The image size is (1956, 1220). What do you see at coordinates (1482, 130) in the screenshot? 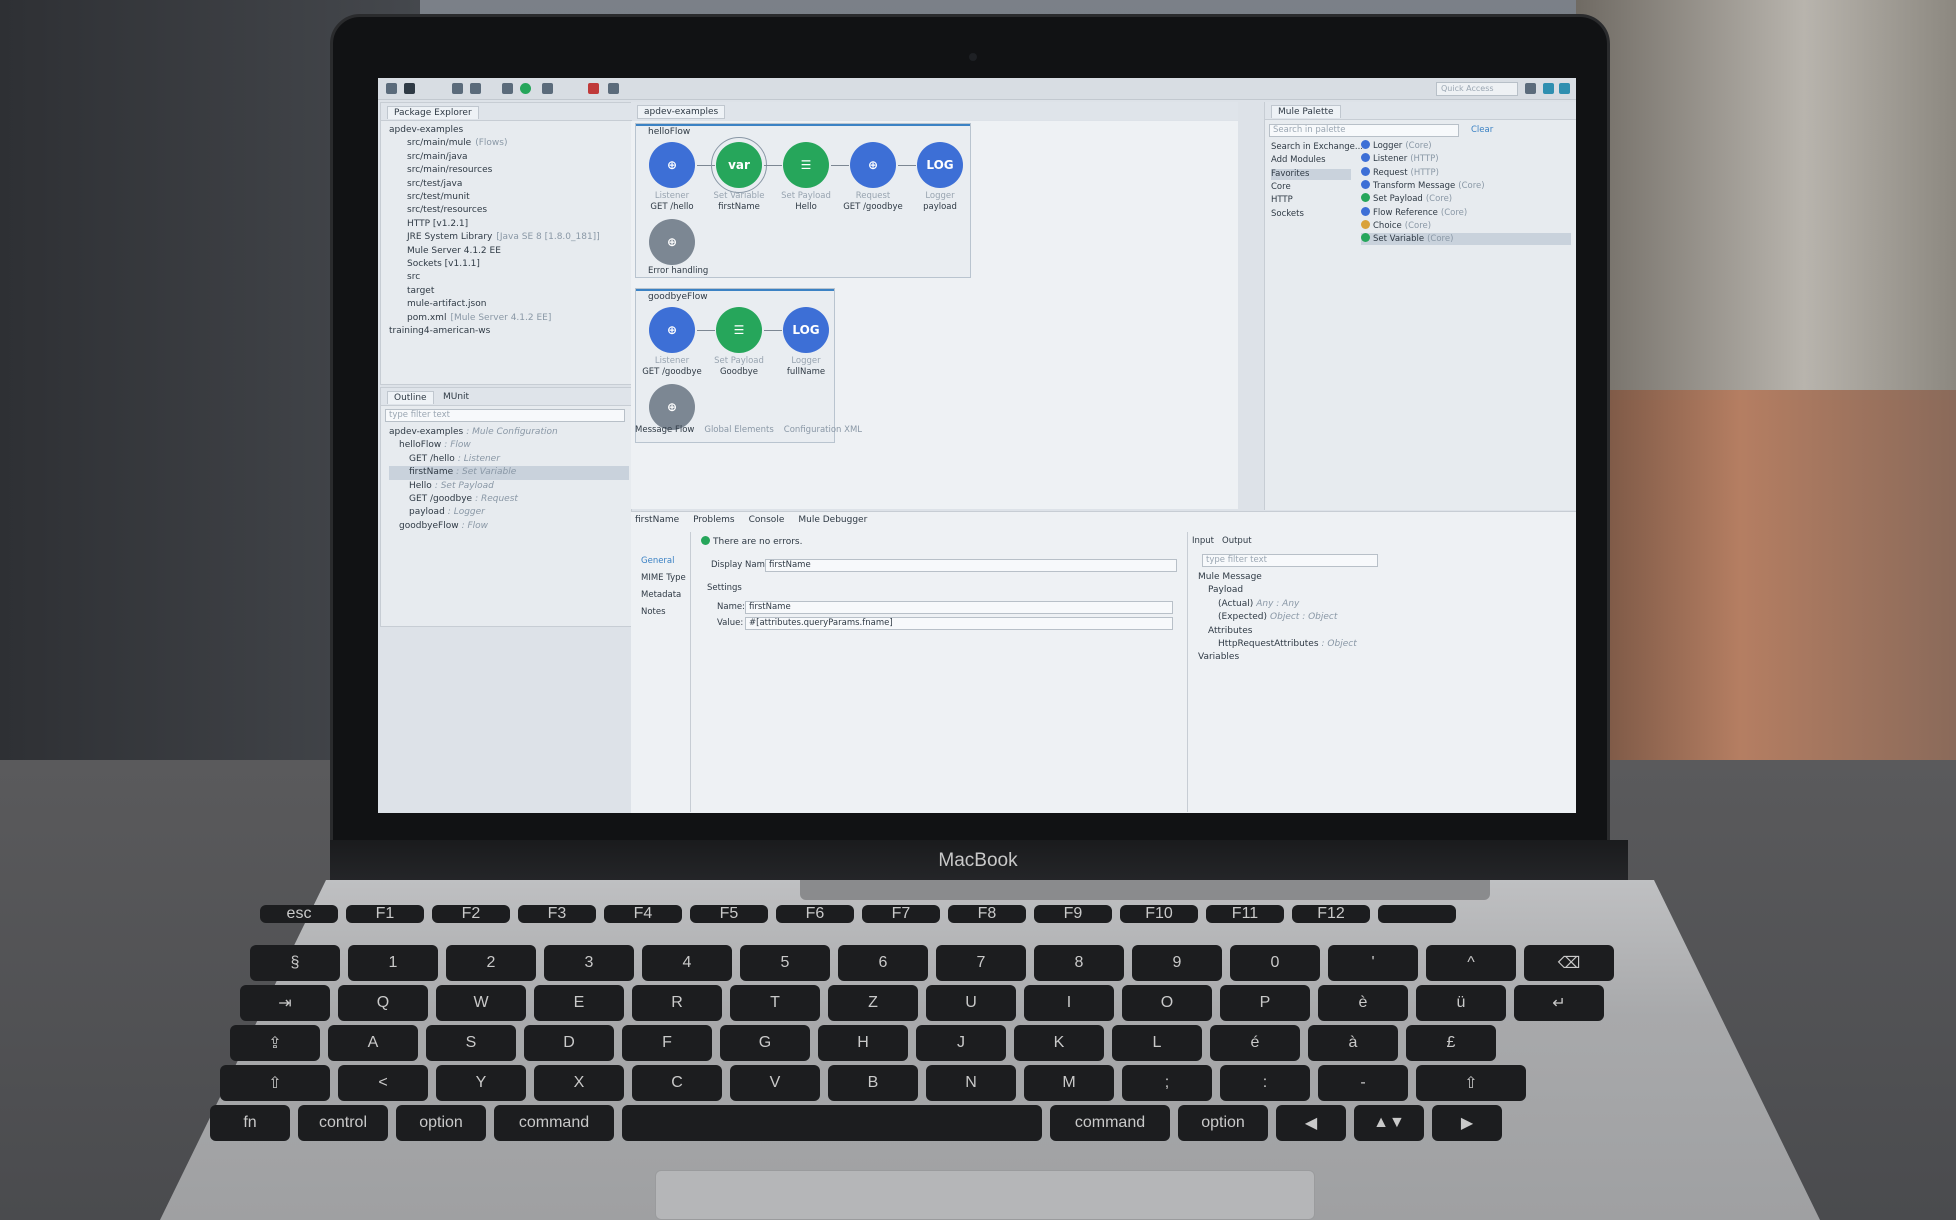
I see `palette-clear-link: Clear` at bounding box center [1482, 130].